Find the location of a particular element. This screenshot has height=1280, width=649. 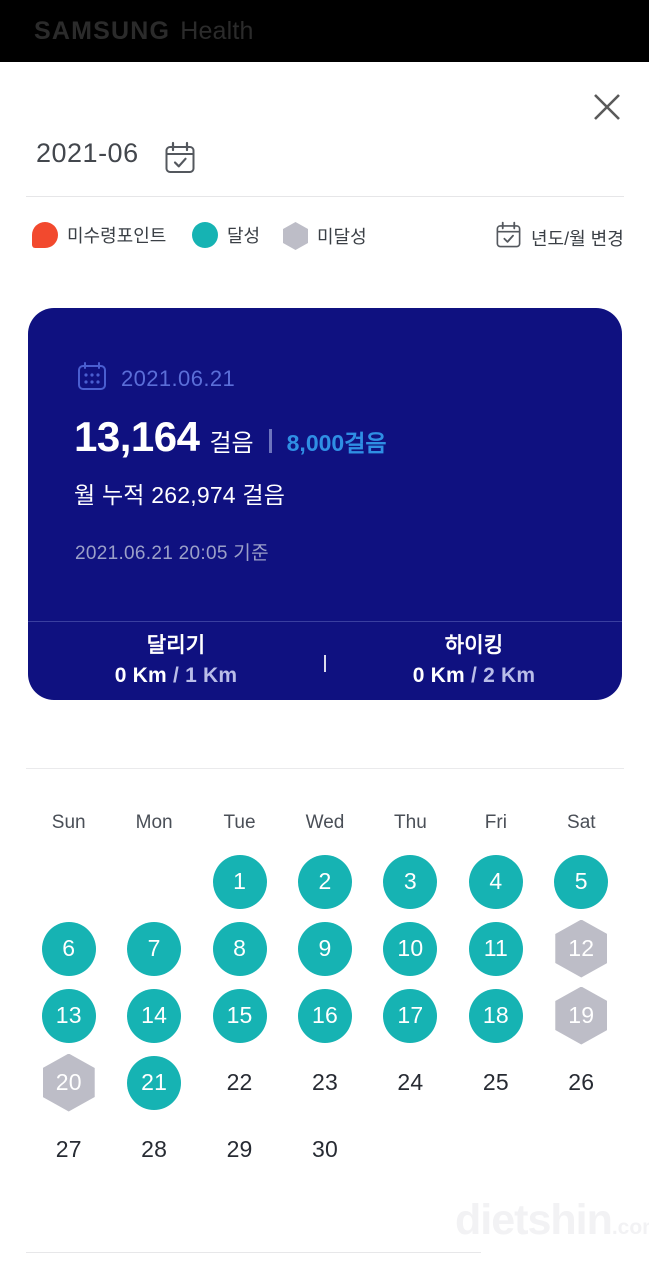

calendar-day-2: 2 is located at coordinates (324, 881).